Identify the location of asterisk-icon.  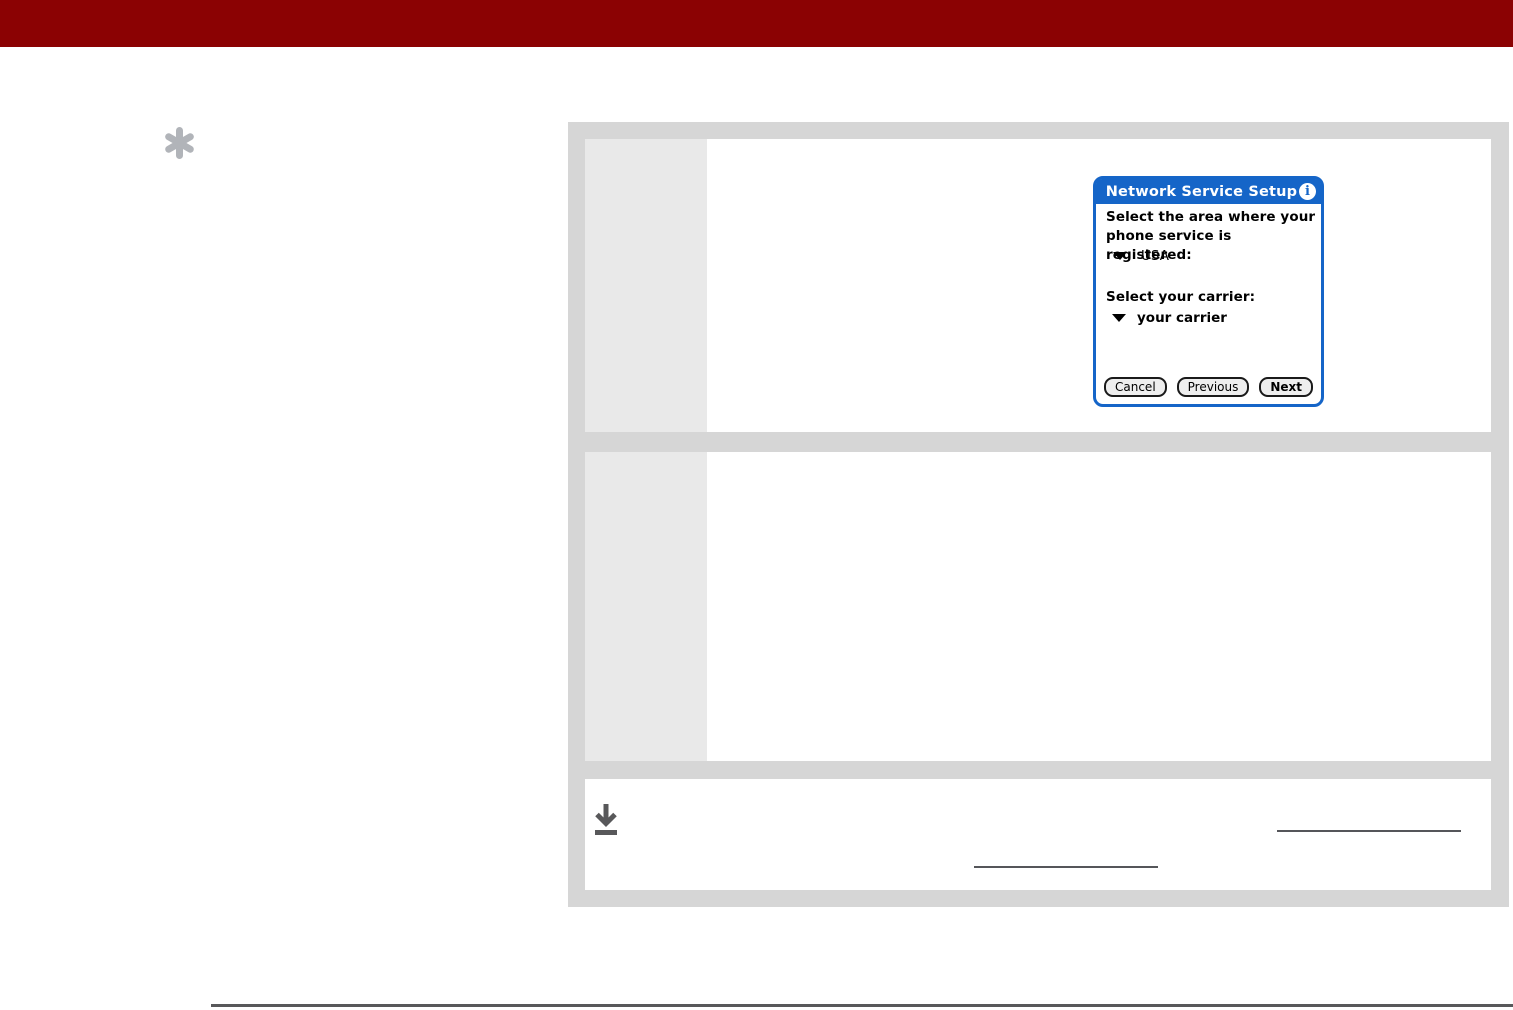
(179, 143).